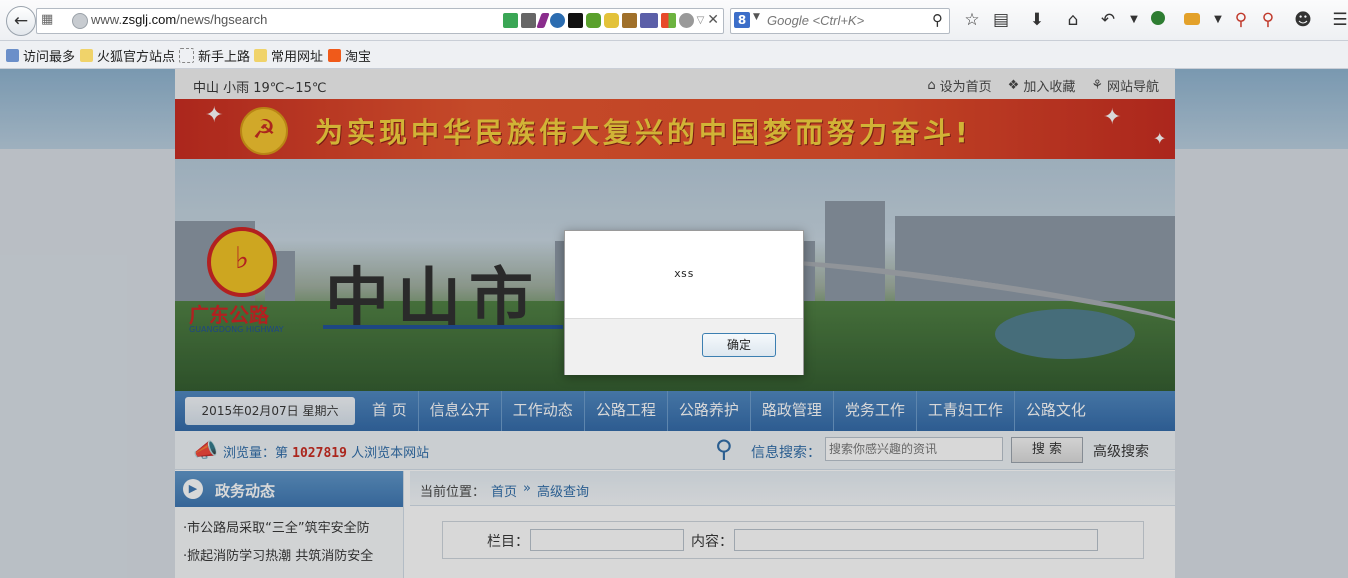  I want to click on blank-page-icon, so click(186, 55).